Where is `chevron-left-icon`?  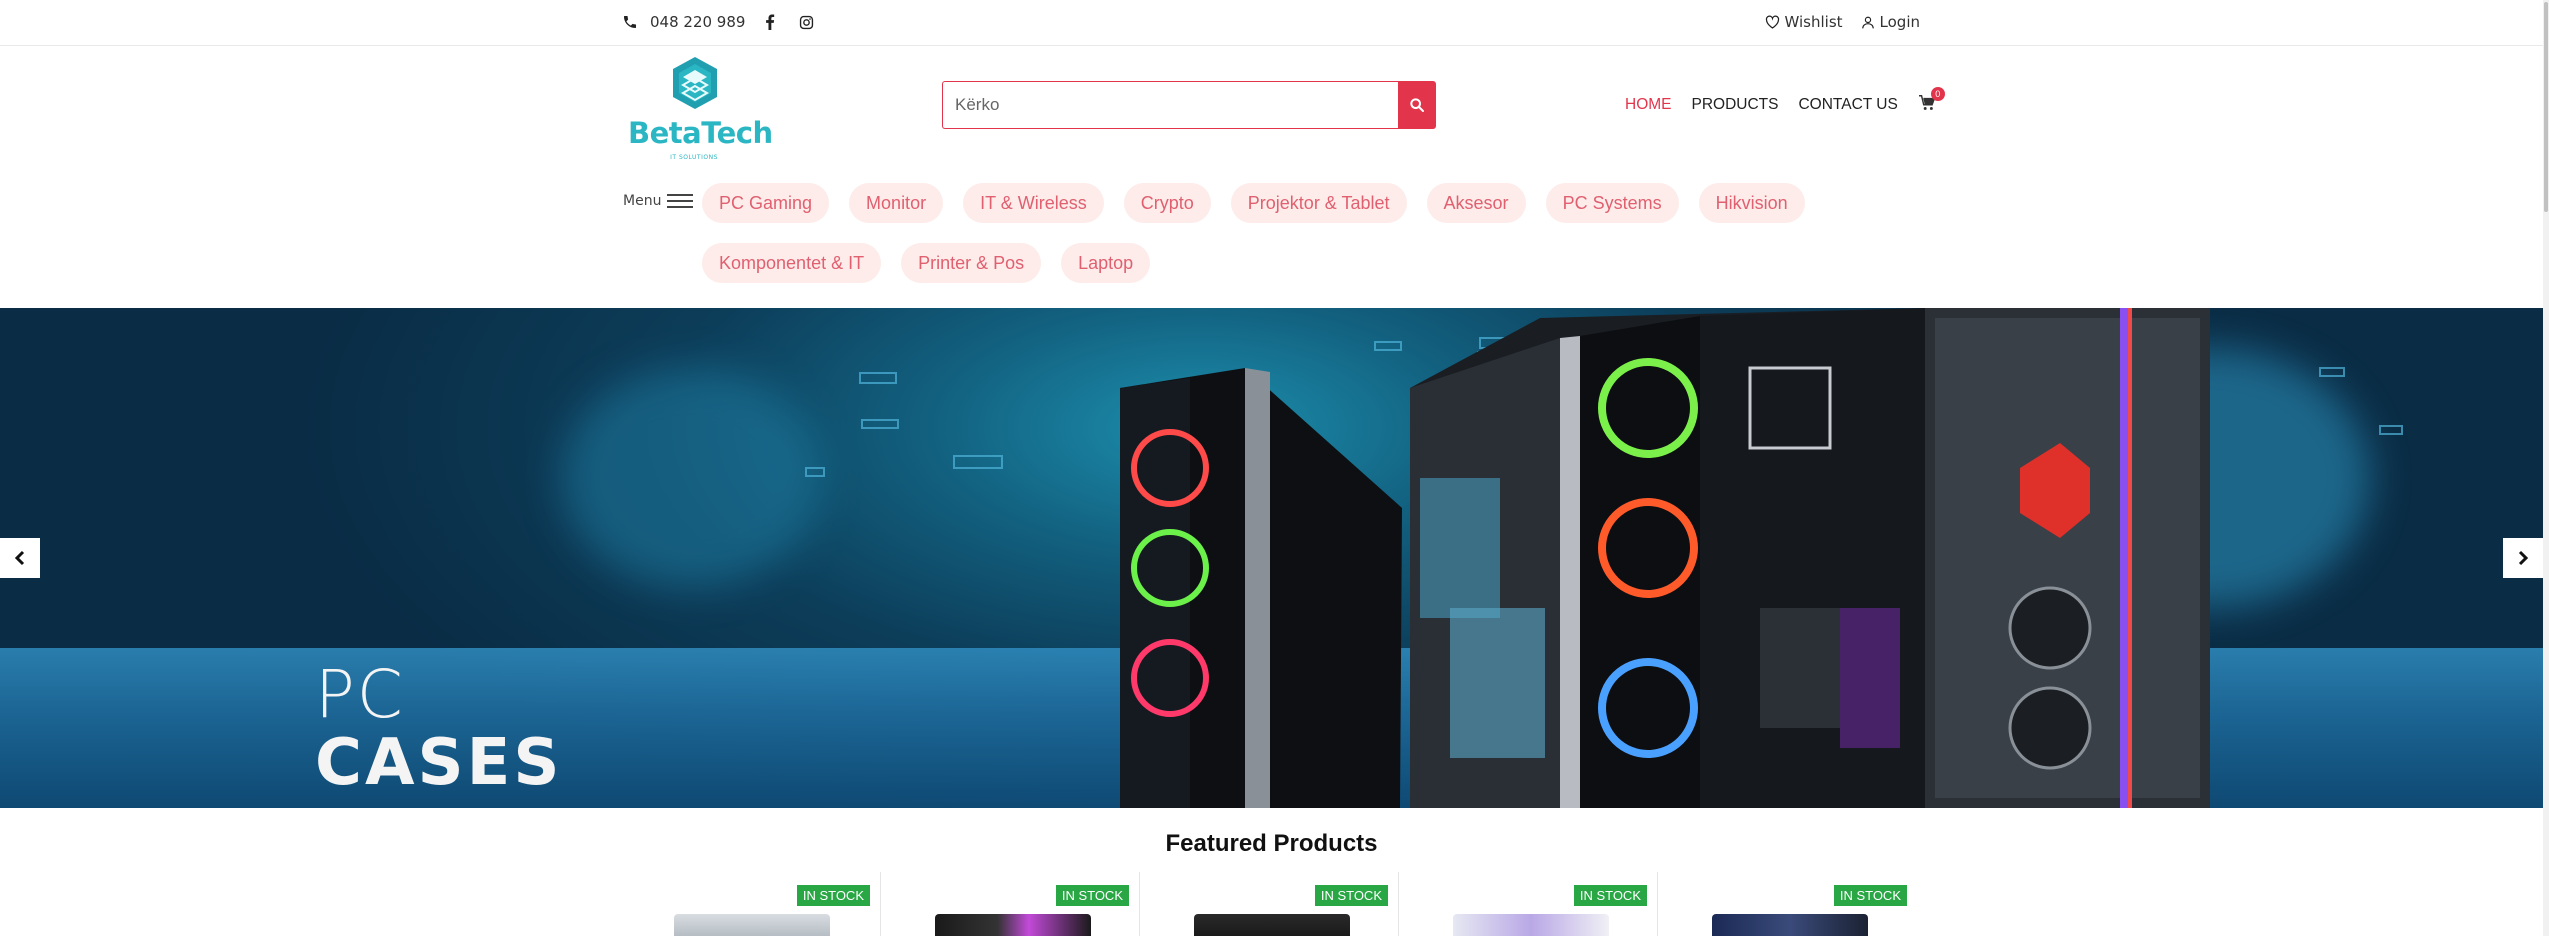
chevron-left-icon is located at coordinates (20, 558).